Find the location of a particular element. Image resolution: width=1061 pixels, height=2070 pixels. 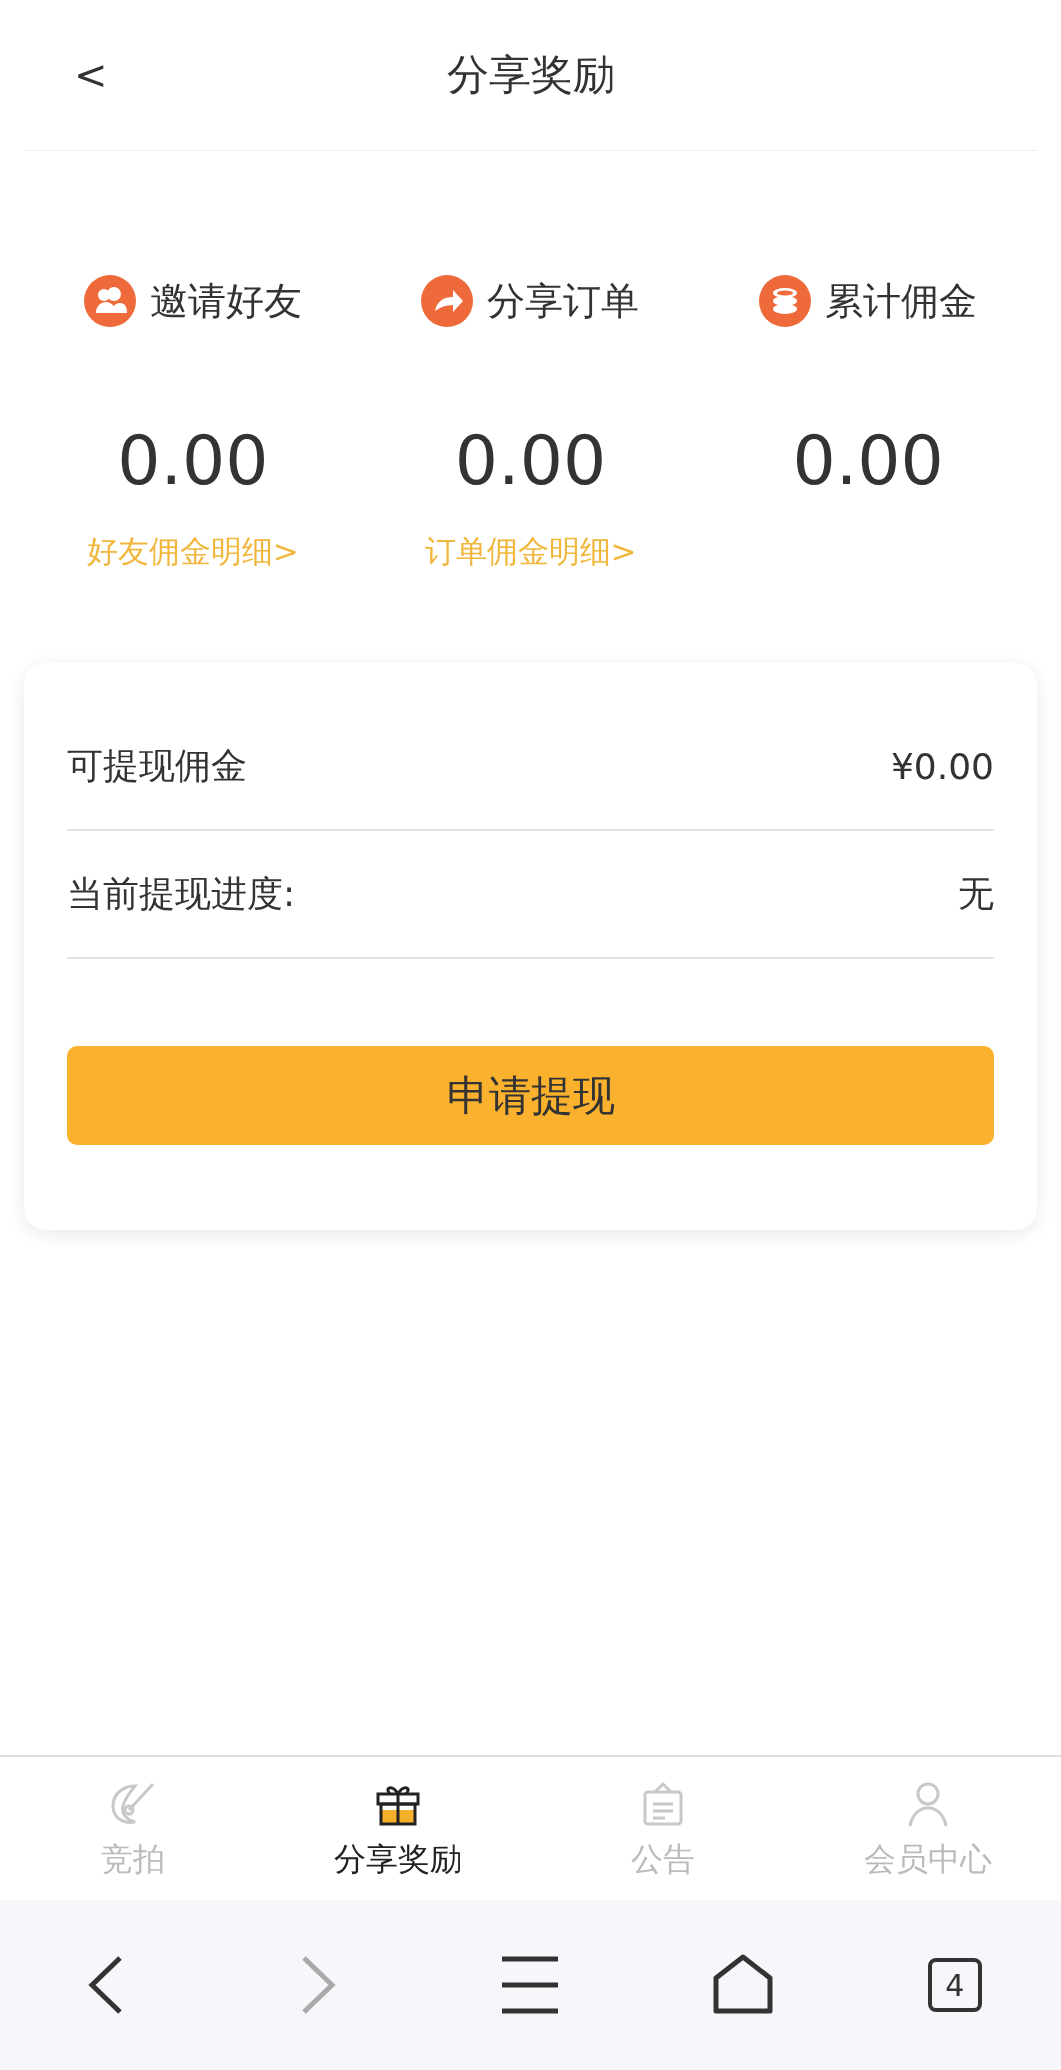

tab: 竞拍 is located at coordinates (133, 1828).